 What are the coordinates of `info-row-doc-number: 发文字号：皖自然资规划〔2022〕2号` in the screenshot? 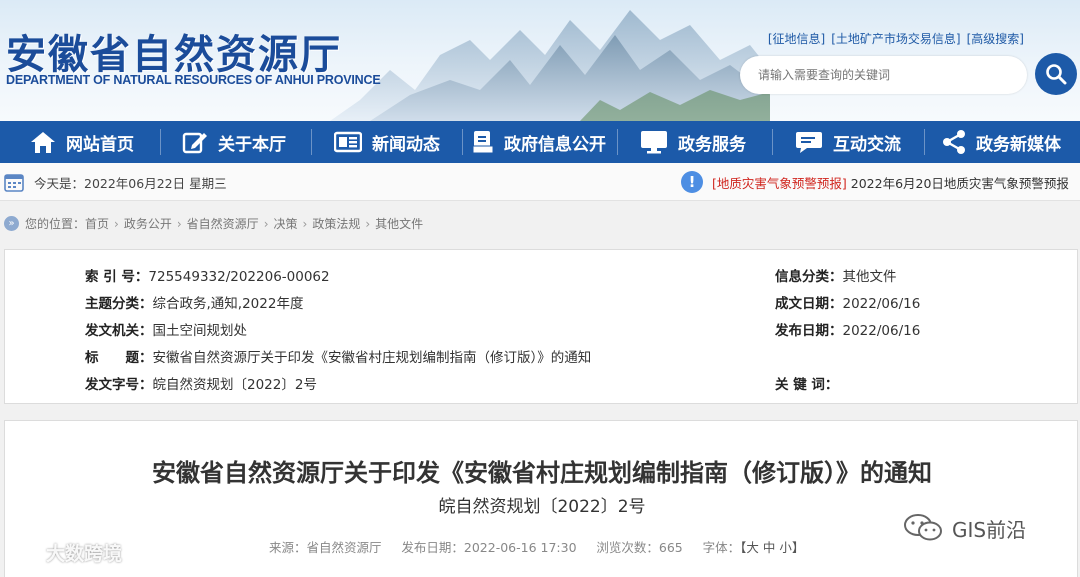 It's located at (201, 383).